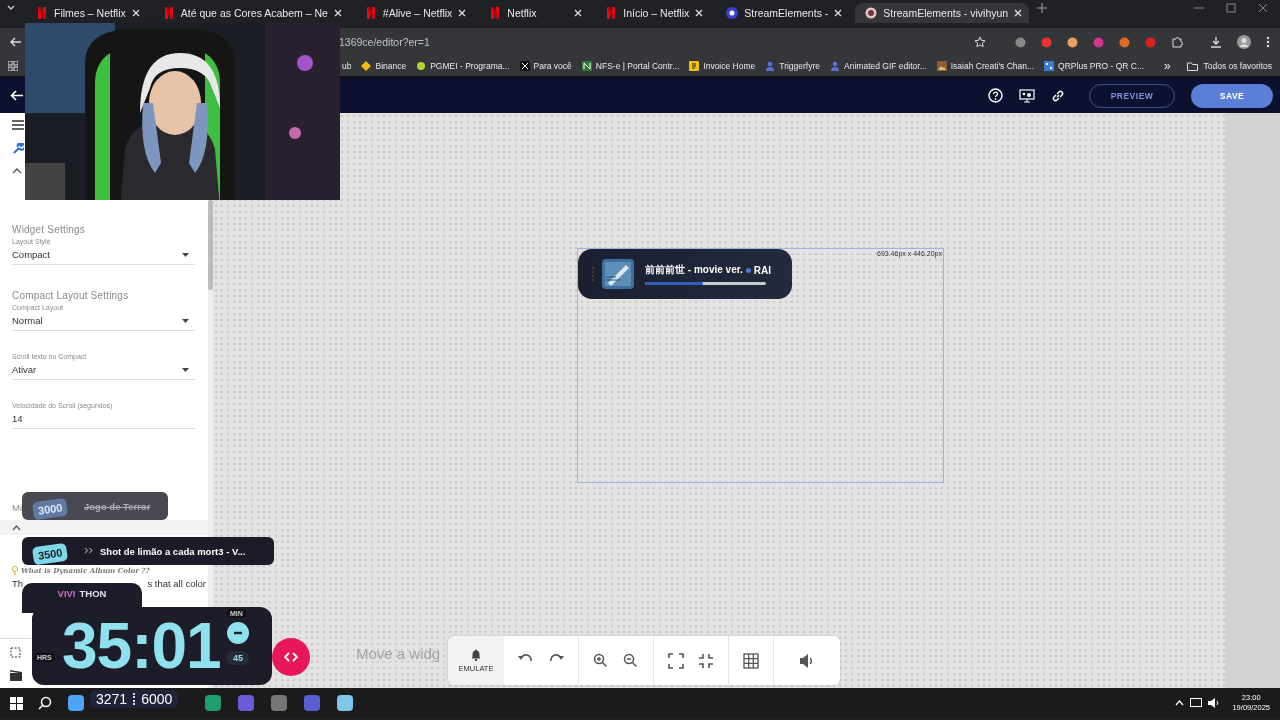 The height and width of the screenshot is (720, 1280). I want to click on more-bookmarks-button: », so click(1167, 66).